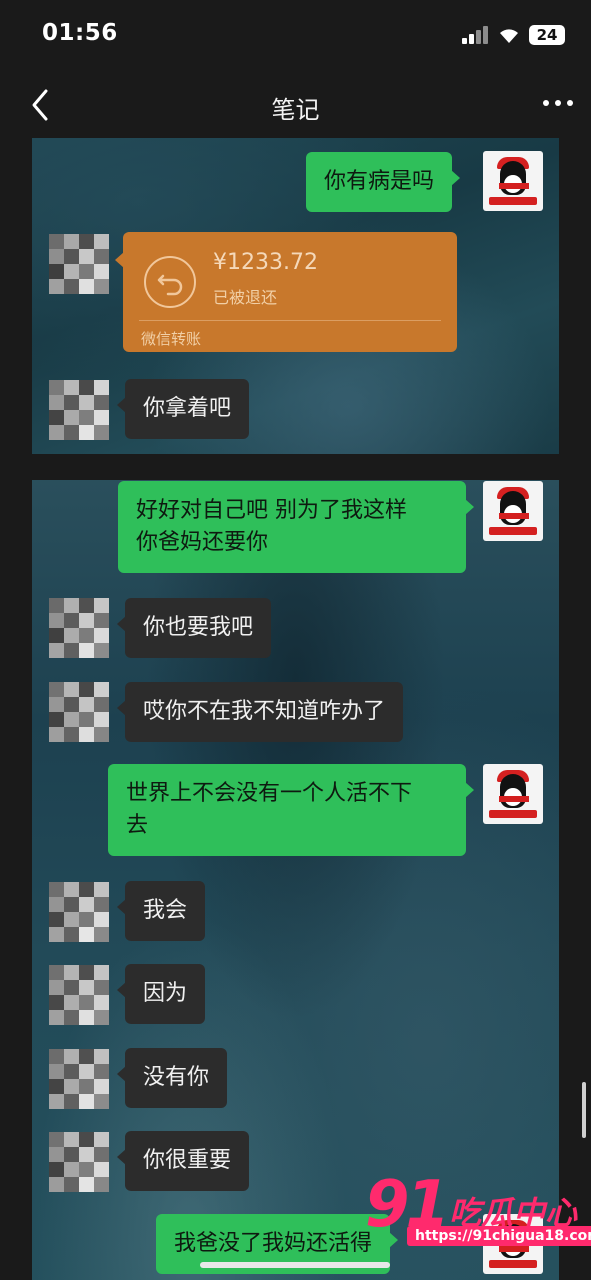 This screenshot has width=591, height=1280. What do you see at coordinates (295, 1265) in the screenshot?
I see `home-indicator` at bounding box center [295, 1265].